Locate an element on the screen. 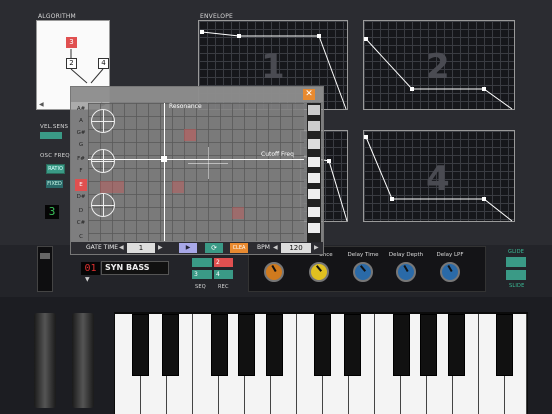 The width and height of the screenshot is (552, 414). note-label: E is located at coordinates (81, 185).